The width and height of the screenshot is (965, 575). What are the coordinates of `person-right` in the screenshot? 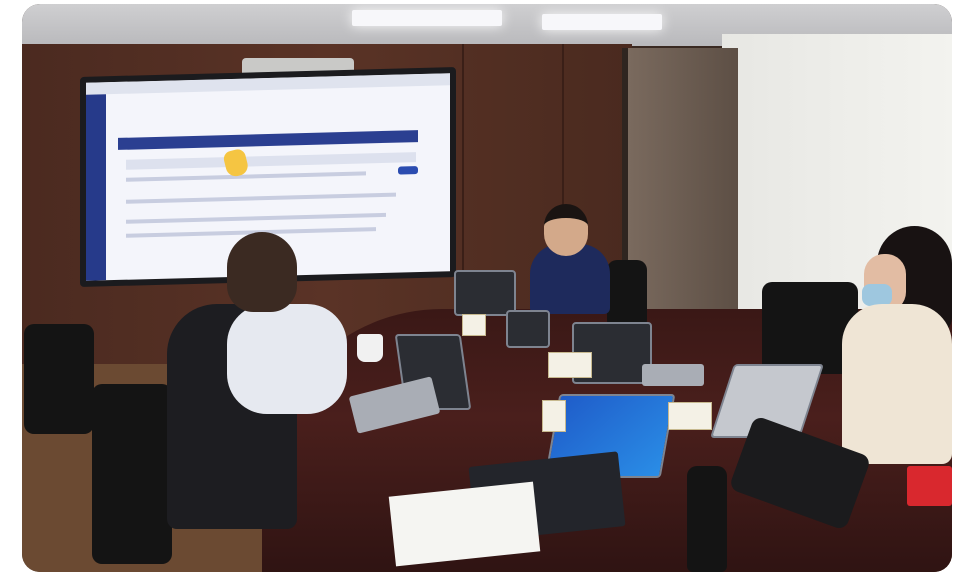 It's located at (897, 384).